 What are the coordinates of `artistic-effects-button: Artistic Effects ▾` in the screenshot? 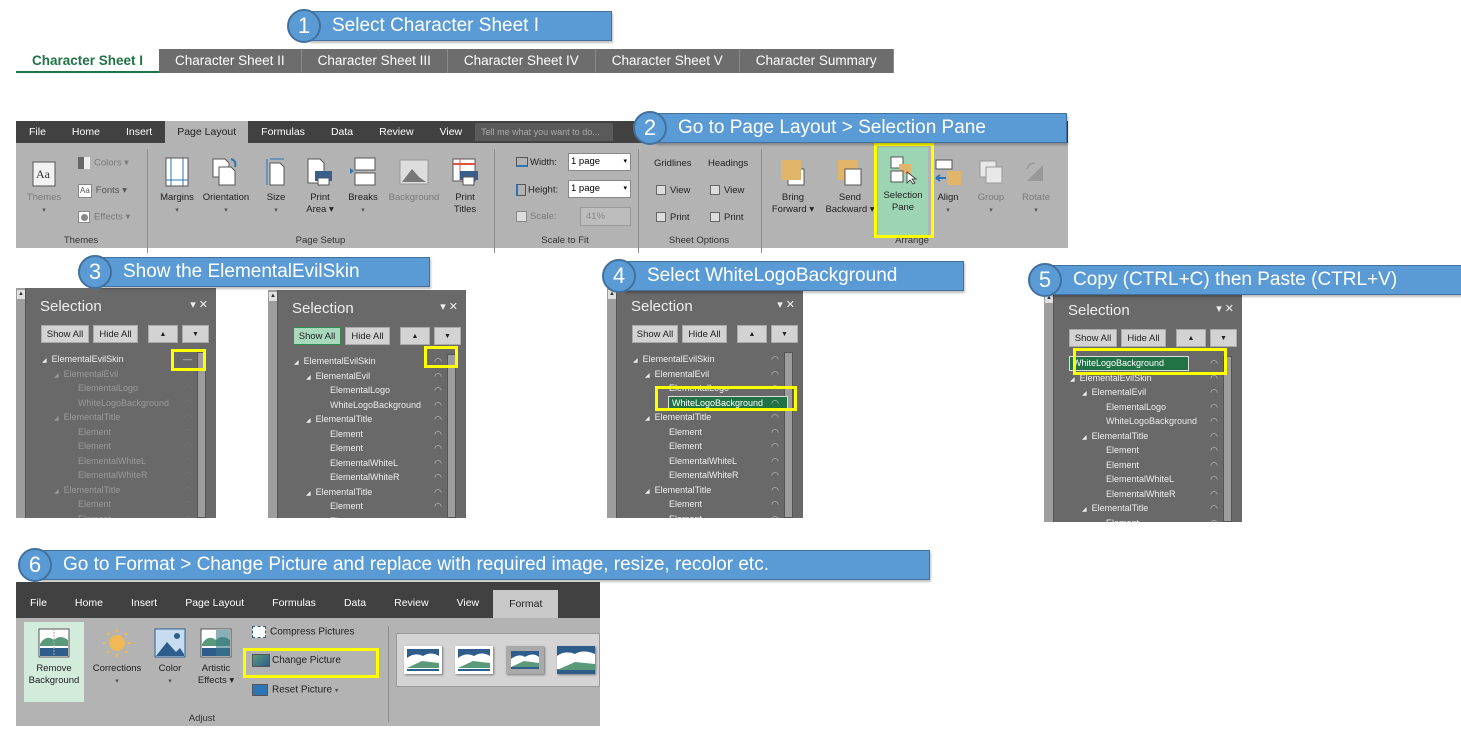 It's located at (216, 657).